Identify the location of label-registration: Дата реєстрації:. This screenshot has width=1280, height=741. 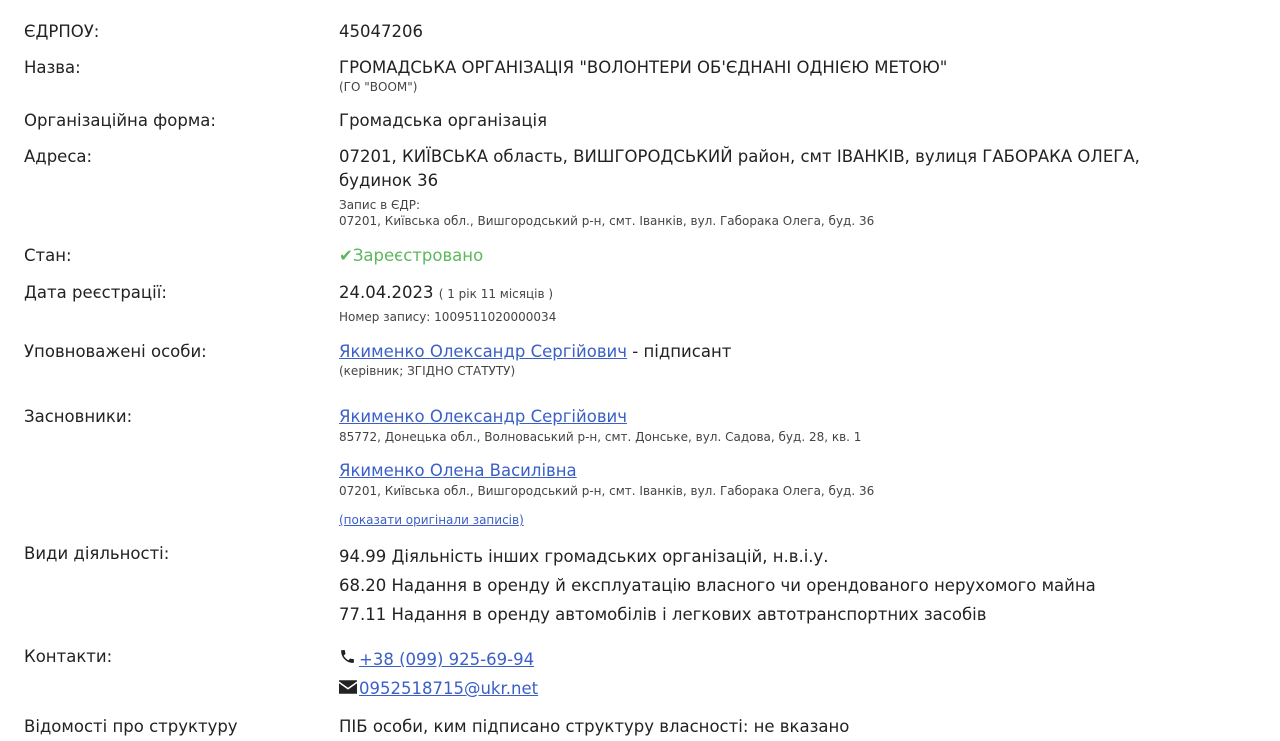
(95, 292).